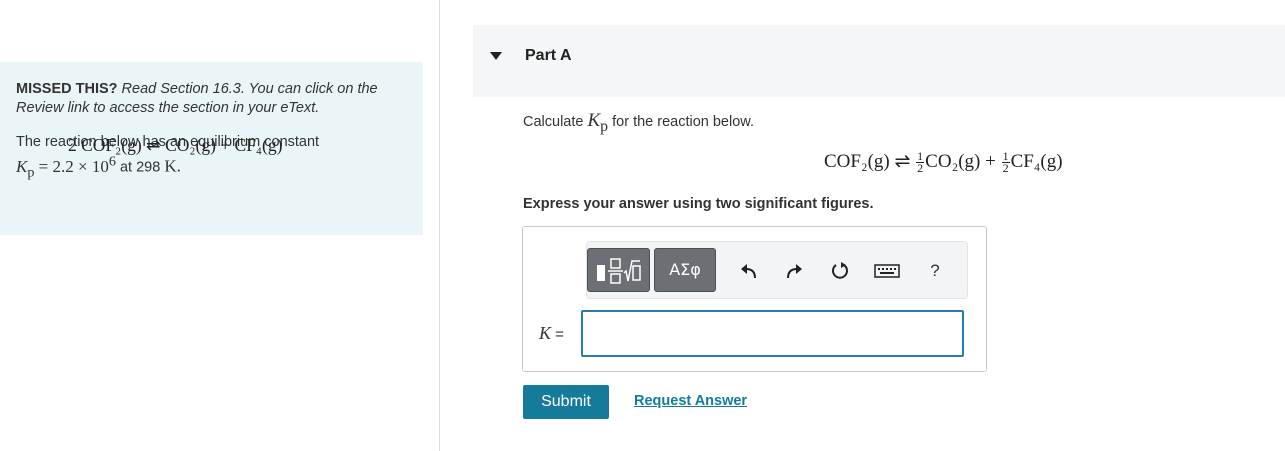  What do you see at coordinates (172, 166) in the screenshot?
I see `temp-unit: K.` at bounding box center [172, 166].